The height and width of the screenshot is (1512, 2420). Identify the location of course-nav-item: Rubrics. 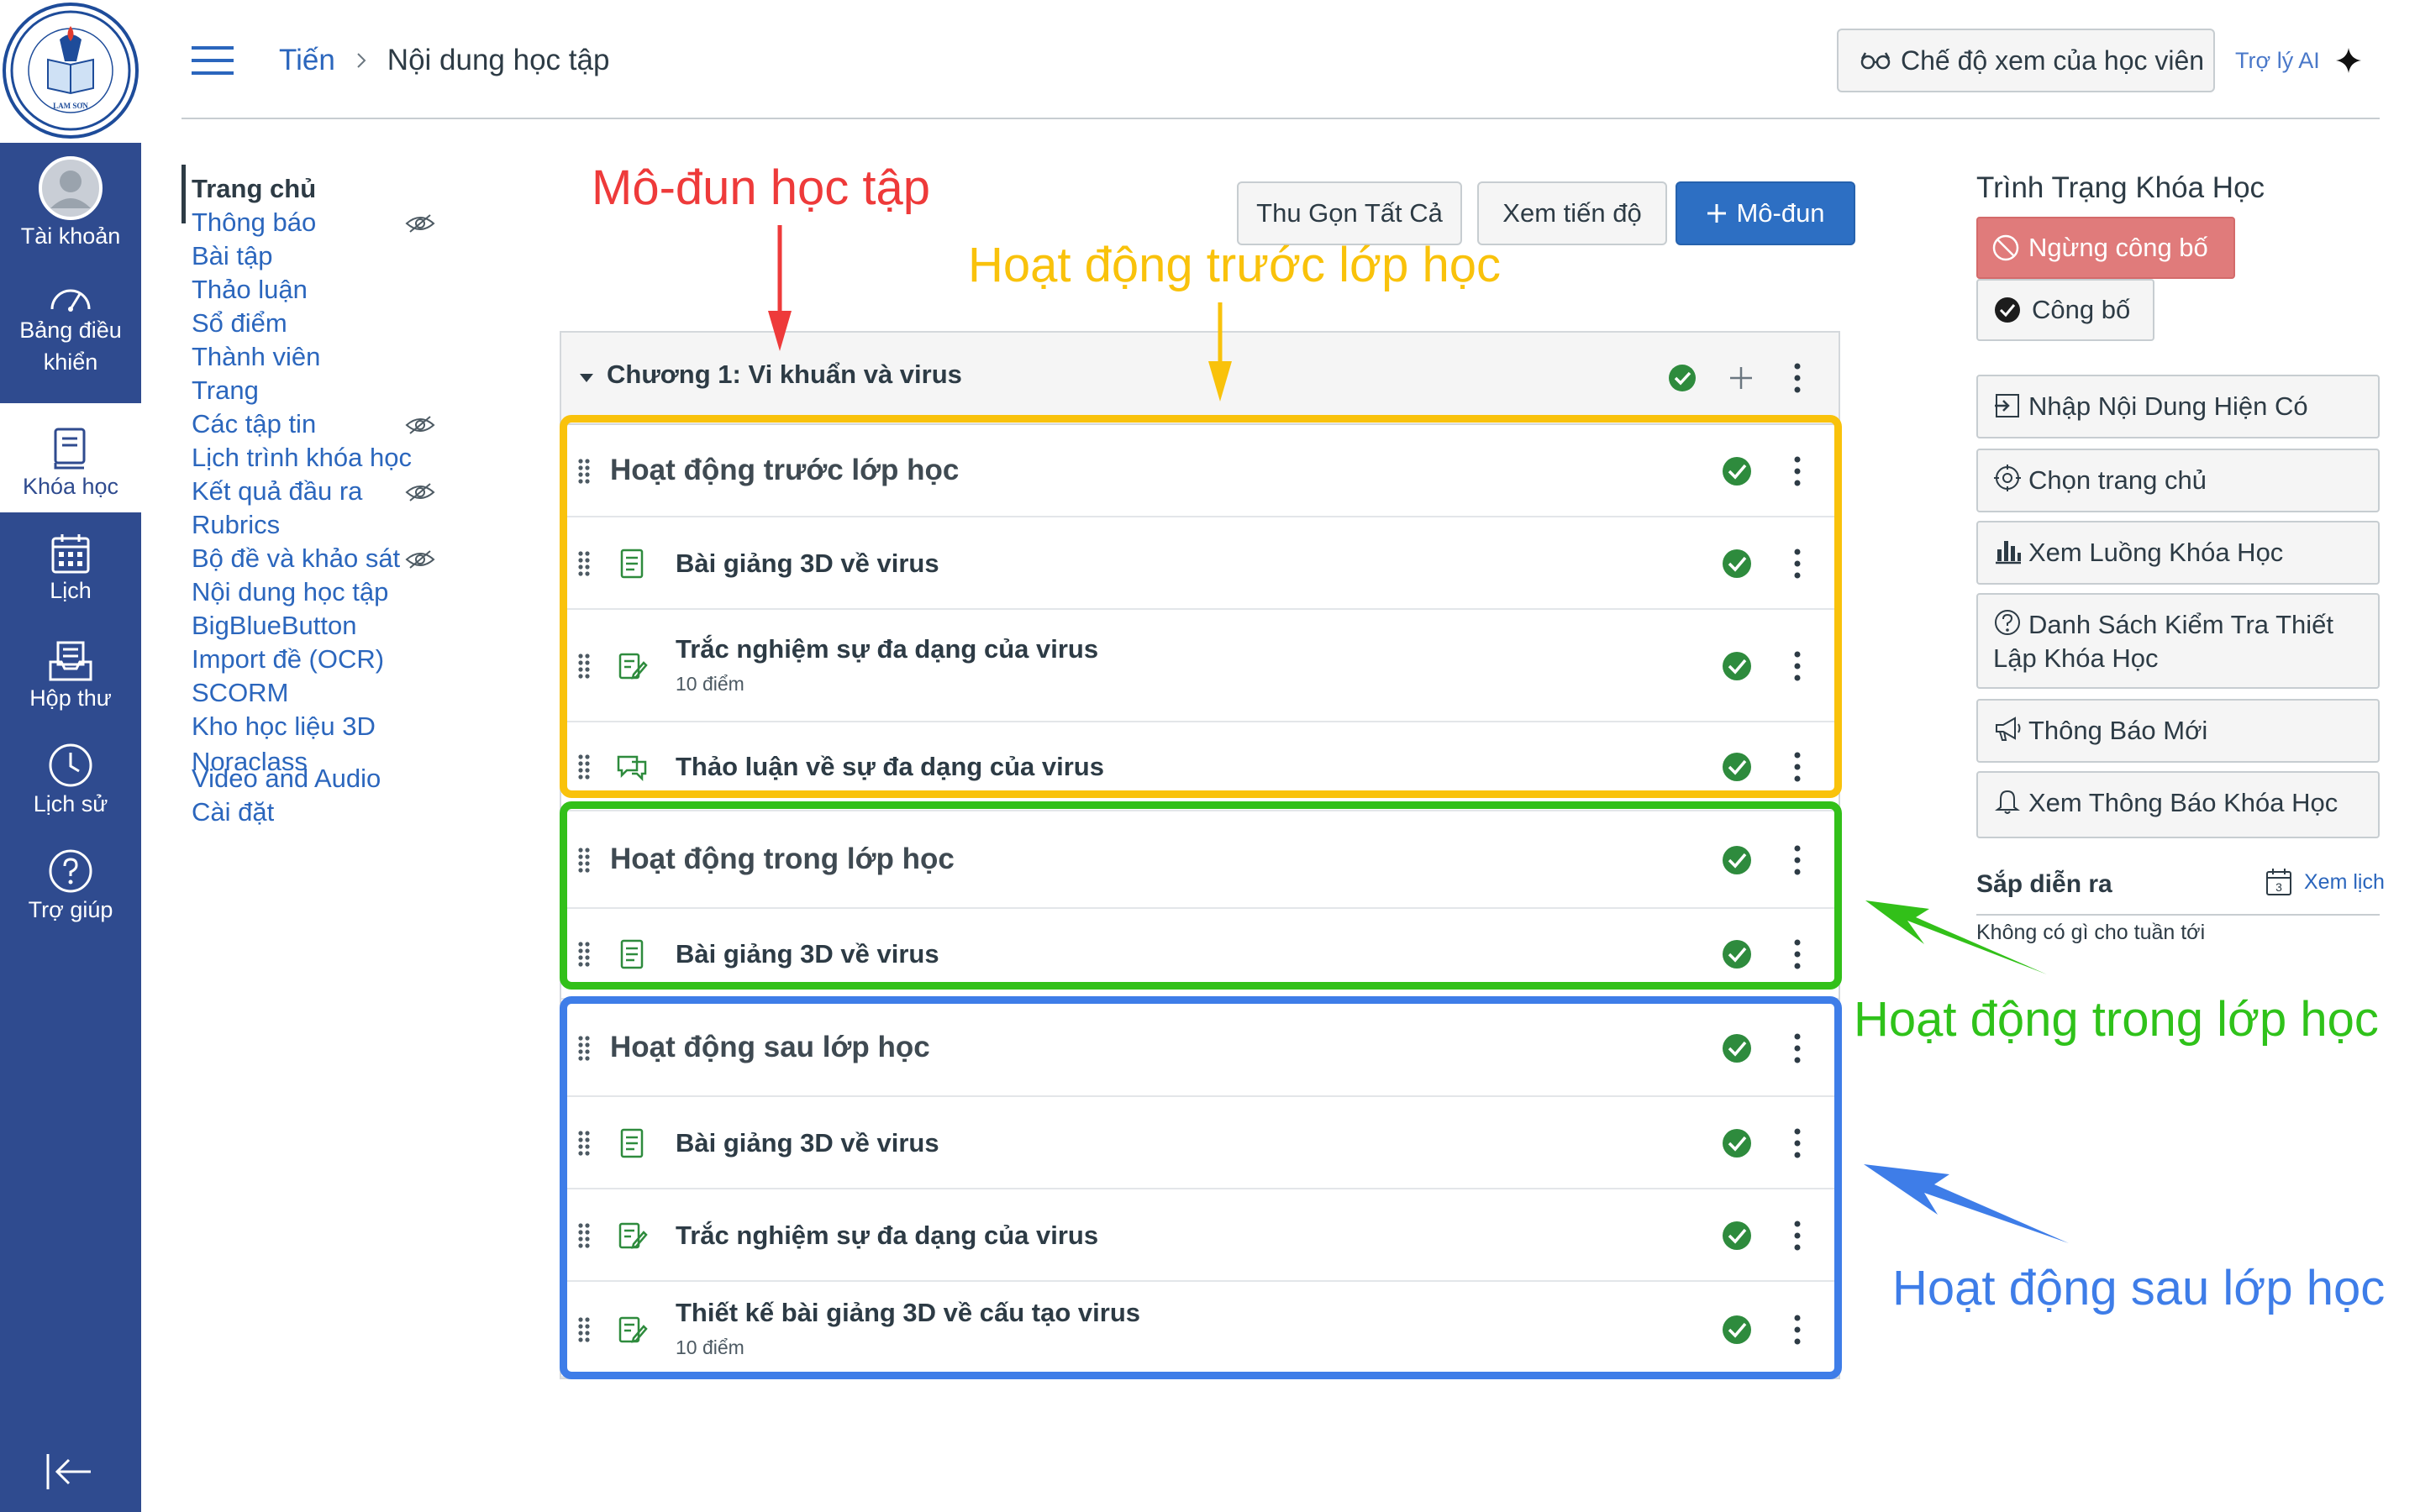
(236, 525).